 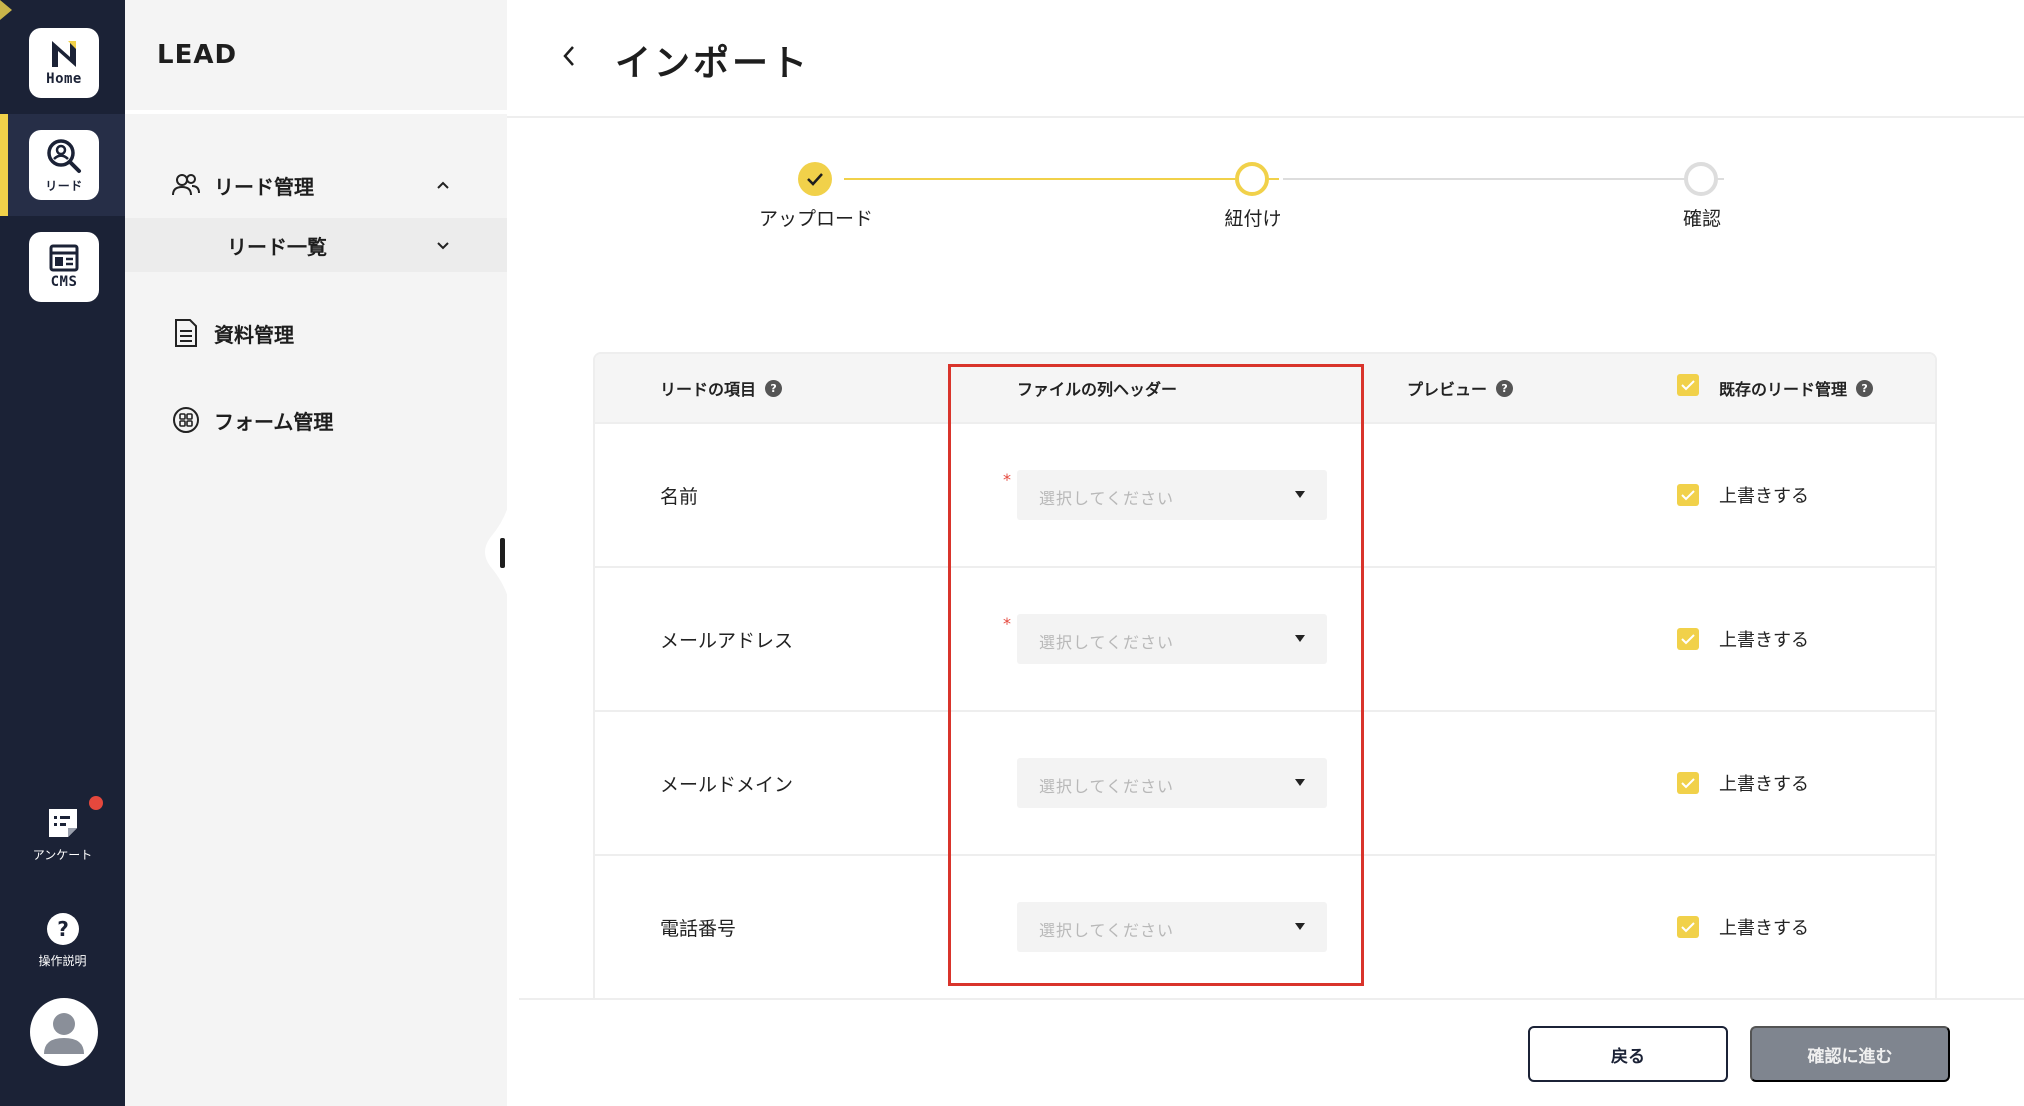 I want to click on header-lead-field-label: リードの項目, so click(x=708, y=389).